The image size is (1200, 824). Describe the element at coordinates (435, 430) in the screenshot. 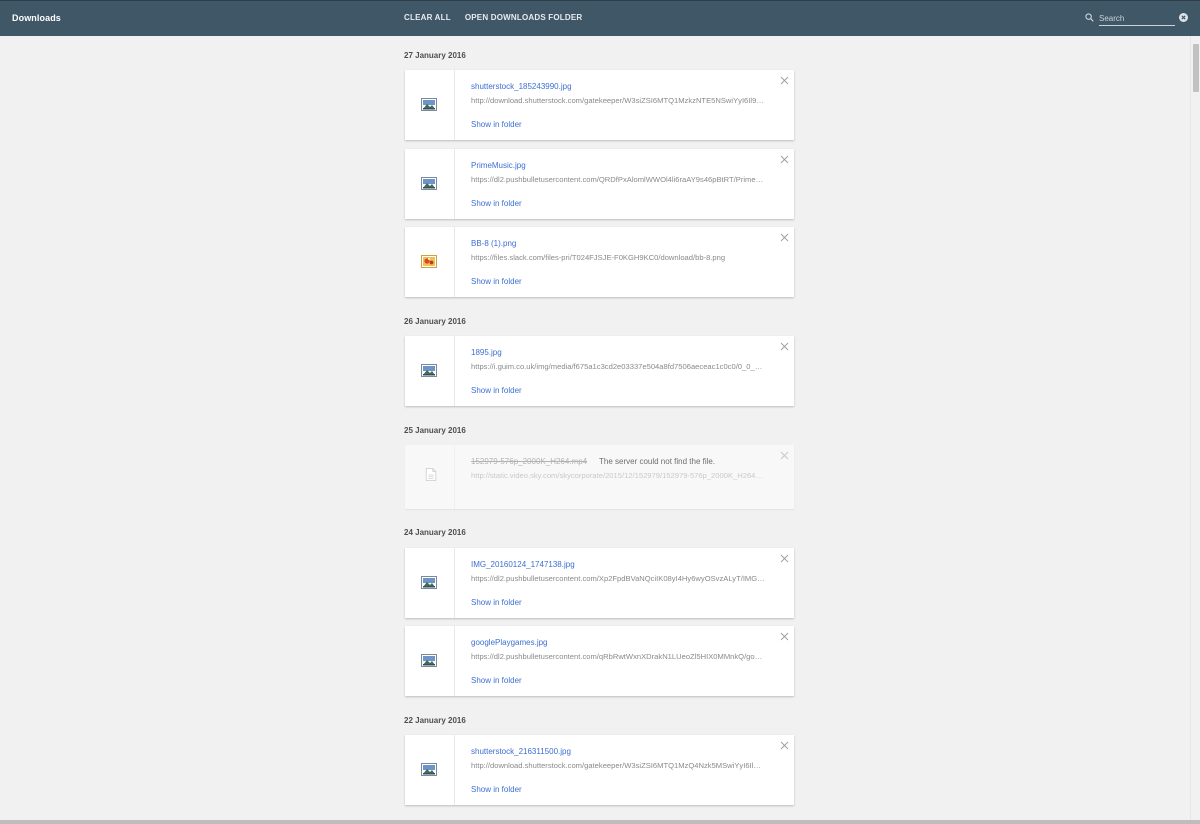

I see `date-header: 25 January 2016` at that location.